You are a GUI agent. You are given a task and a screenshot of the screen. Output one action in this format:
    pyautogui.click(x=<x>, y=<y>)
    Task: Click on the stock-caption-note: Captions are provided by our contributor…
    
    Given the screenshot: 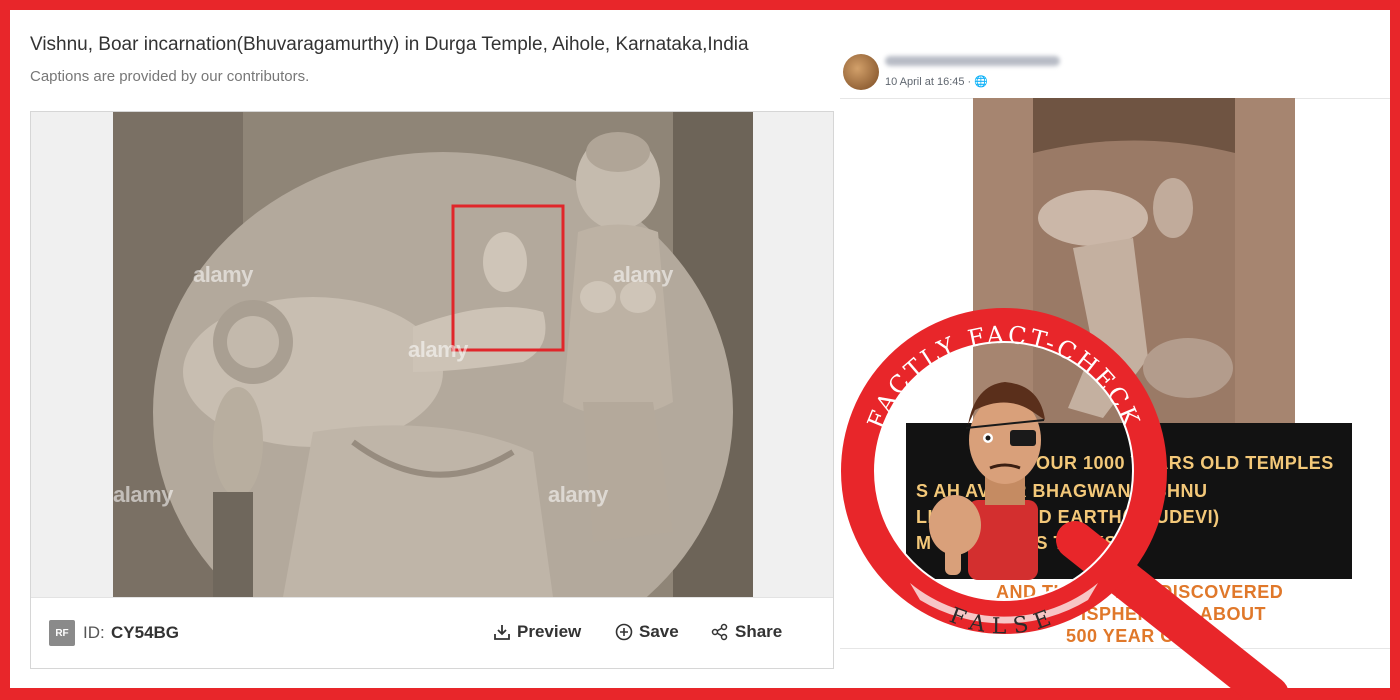 What is the action you would take?
    pyautogui.click(x=170, y=76)
    